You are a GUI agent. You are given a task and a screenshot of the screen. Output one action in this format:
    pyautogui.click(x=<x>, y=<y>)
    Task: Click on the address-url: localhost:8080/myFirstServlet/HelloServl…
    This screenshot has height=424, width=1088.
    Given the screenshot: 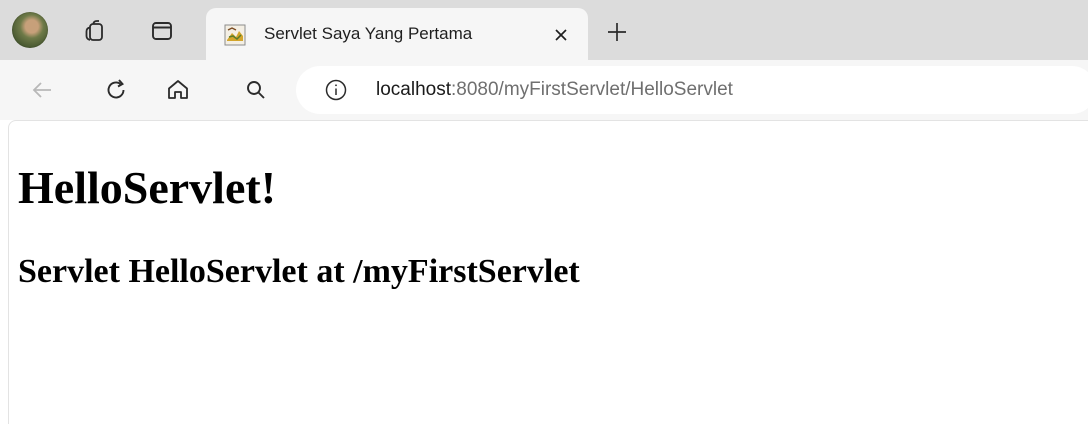 What is the action you would take?
    pyautogui.click(x=554, y=90)
    